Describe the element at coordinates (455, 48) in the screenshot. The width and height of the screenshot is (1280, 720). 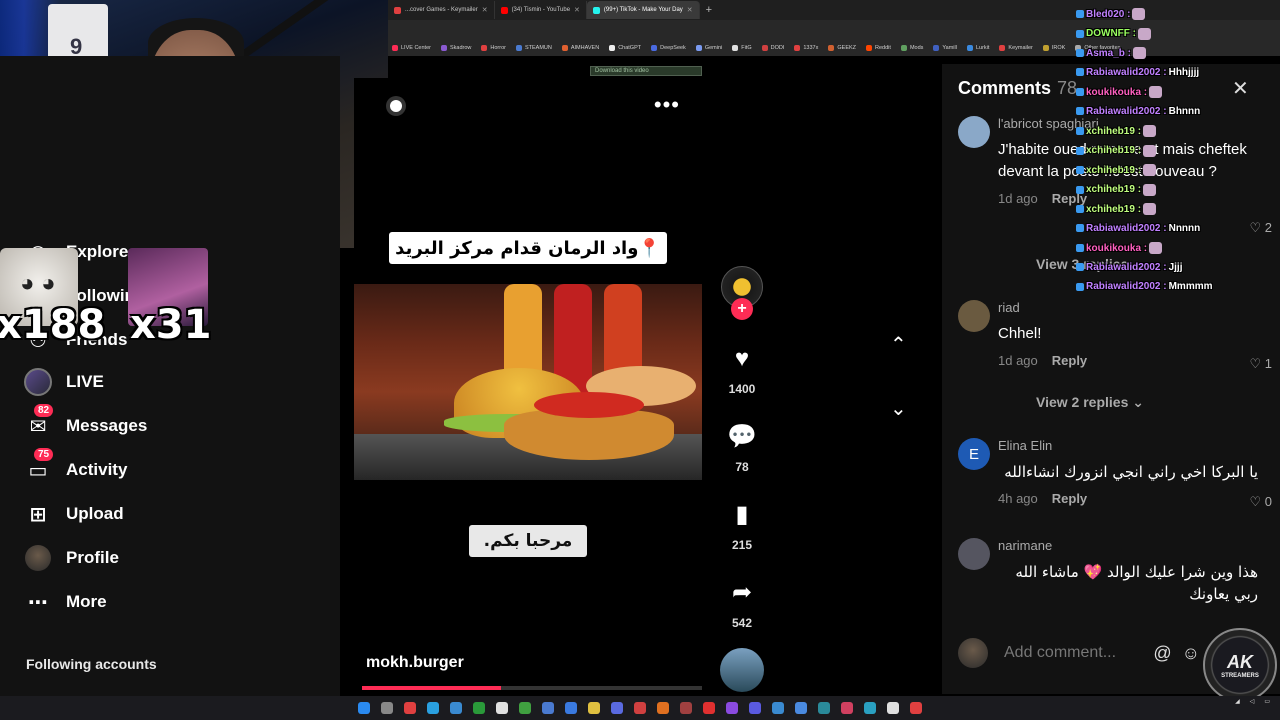
I see `bookmark-item: Skadrow` at that location.